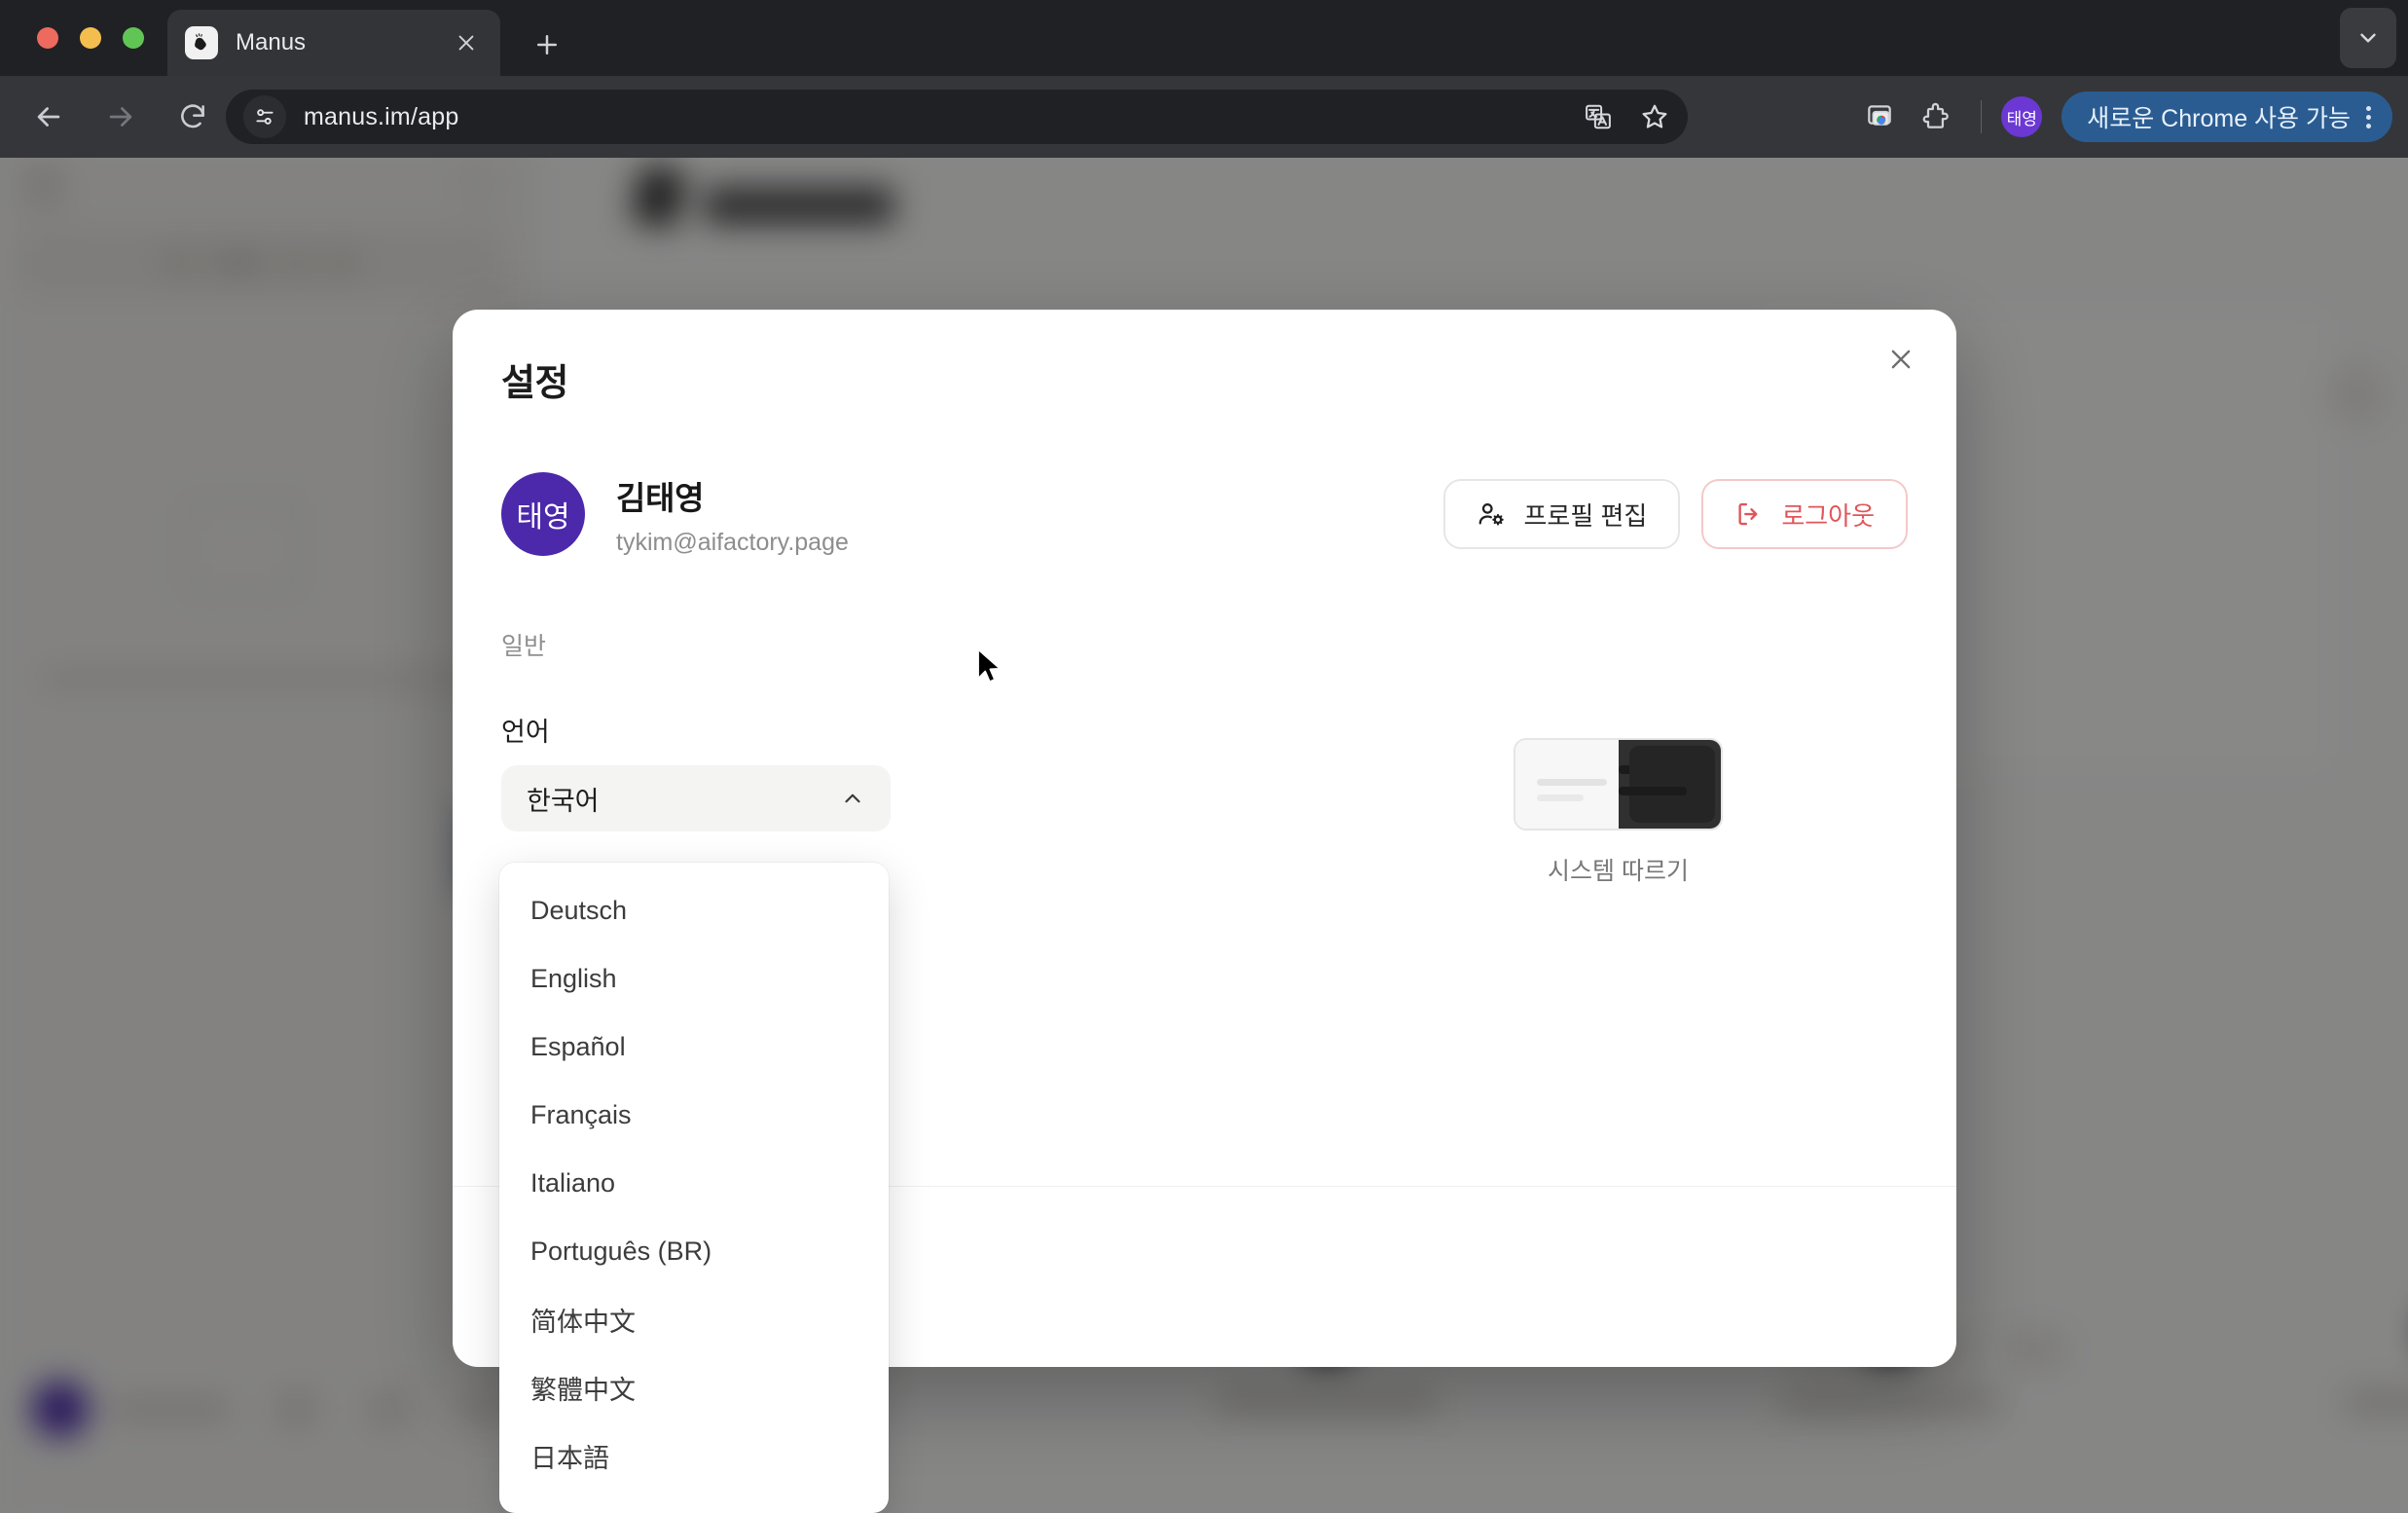  I want to click on language-option-italiano: Italiano, so click(694, 1183).